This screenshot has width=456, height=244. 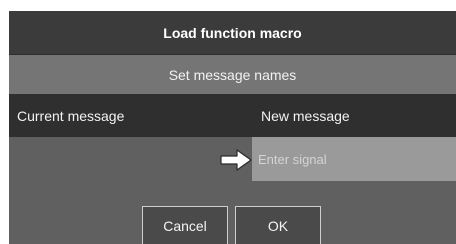 I want to click on ok-button: OK, so click(x=278, y=225).